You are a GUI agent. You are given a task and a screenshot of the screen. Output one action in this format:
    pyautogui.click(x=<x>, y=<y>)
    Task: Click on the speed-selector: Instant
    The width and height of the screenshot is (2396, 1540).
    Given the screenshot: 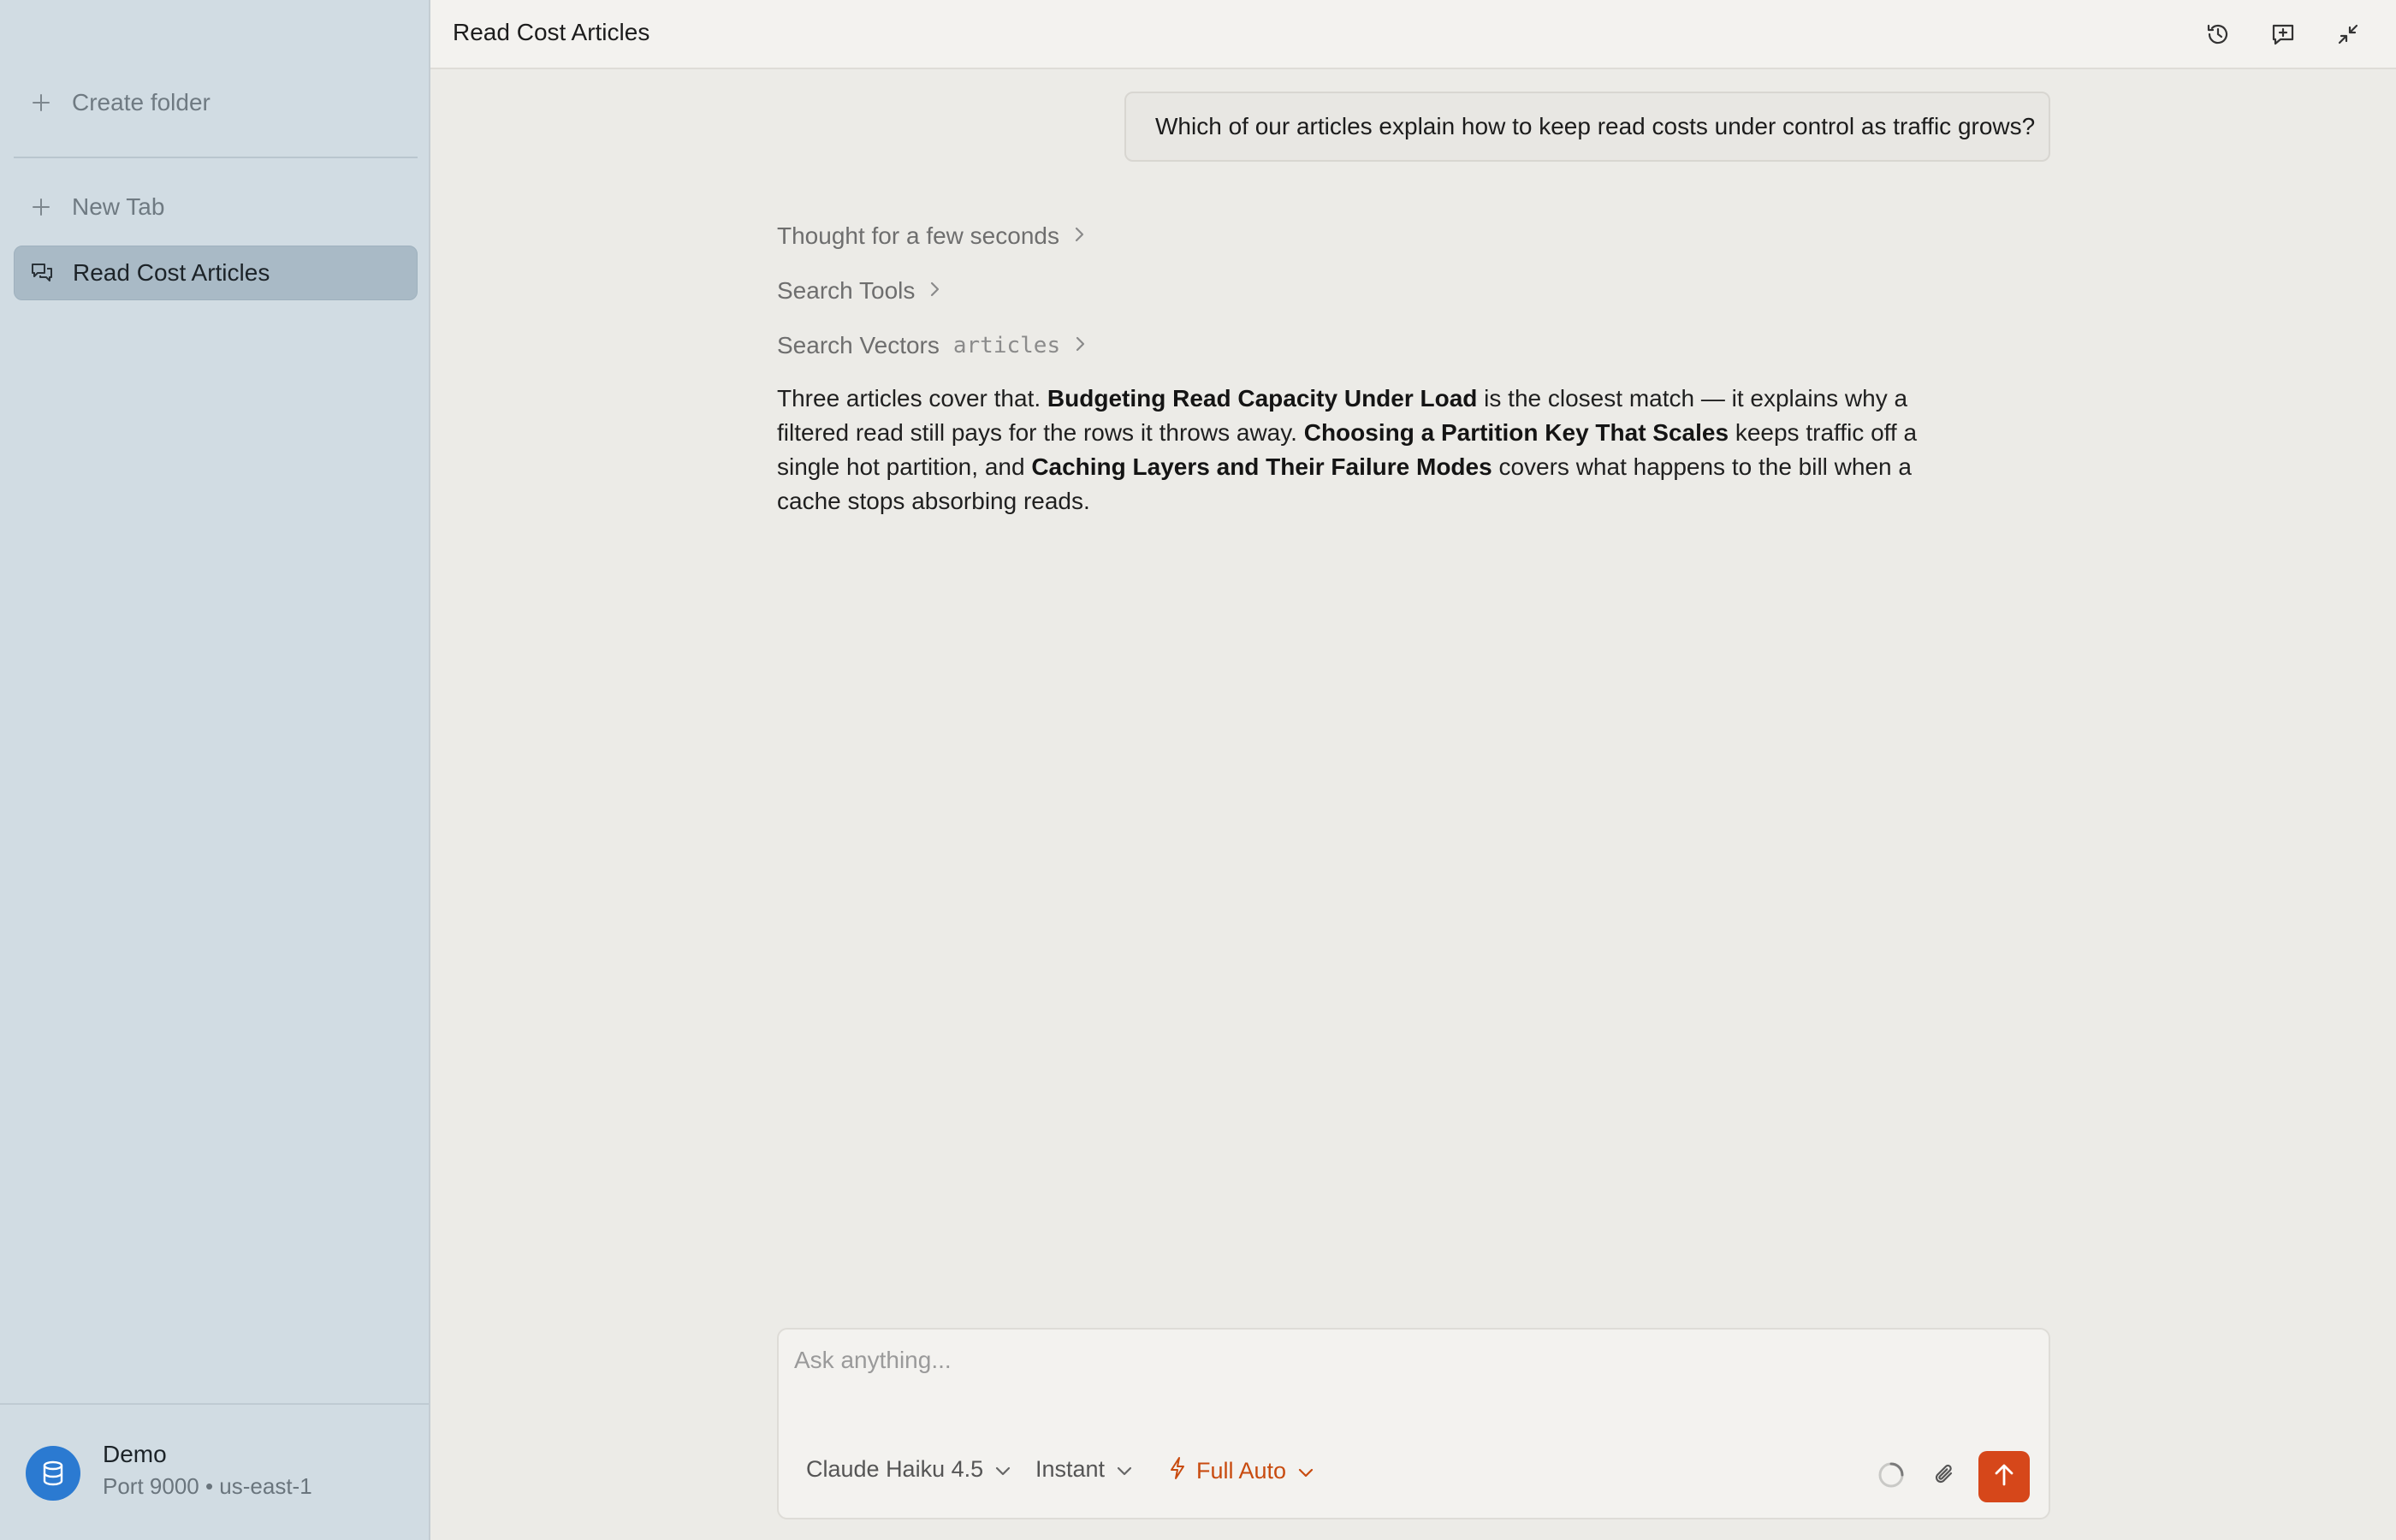 What is the action you would take?
    pyautogui.click(x=1085, y=1469)
    